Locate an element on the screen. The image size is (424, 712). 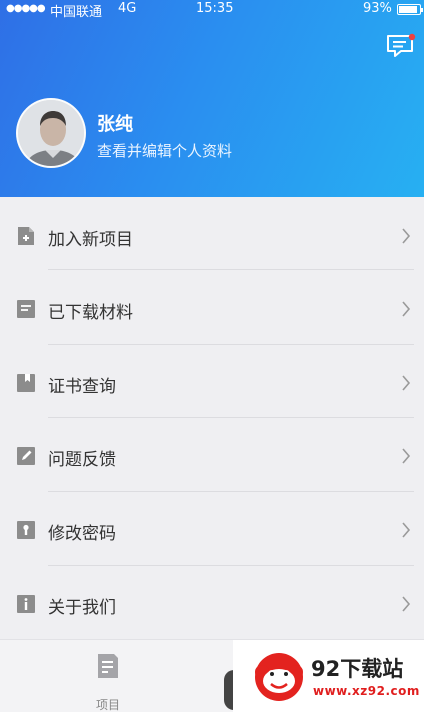
menu-item-feedback: 问题反馈 is located at coordinates (212, 456).